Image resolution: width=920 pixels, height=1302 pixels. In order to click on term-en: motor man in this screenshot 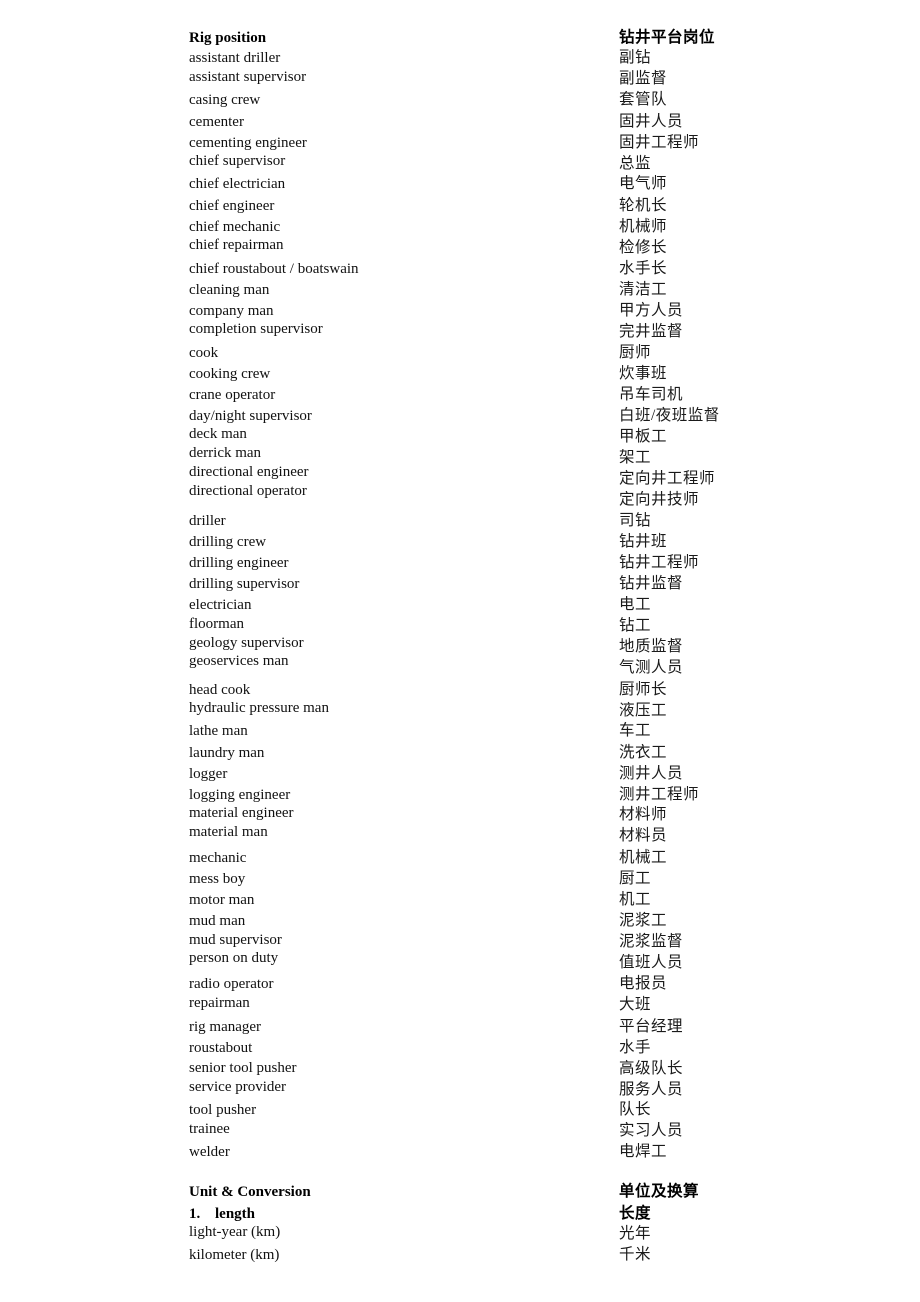, I will do `click(222, 900)`.